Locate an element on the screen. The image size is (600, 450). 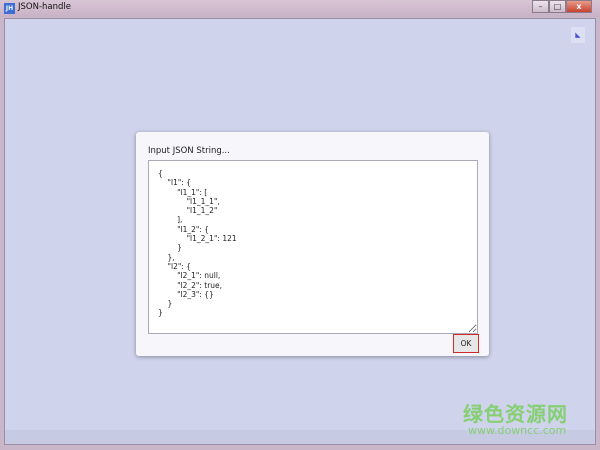
maximize-button: □ is located at coordinates (557, 6).